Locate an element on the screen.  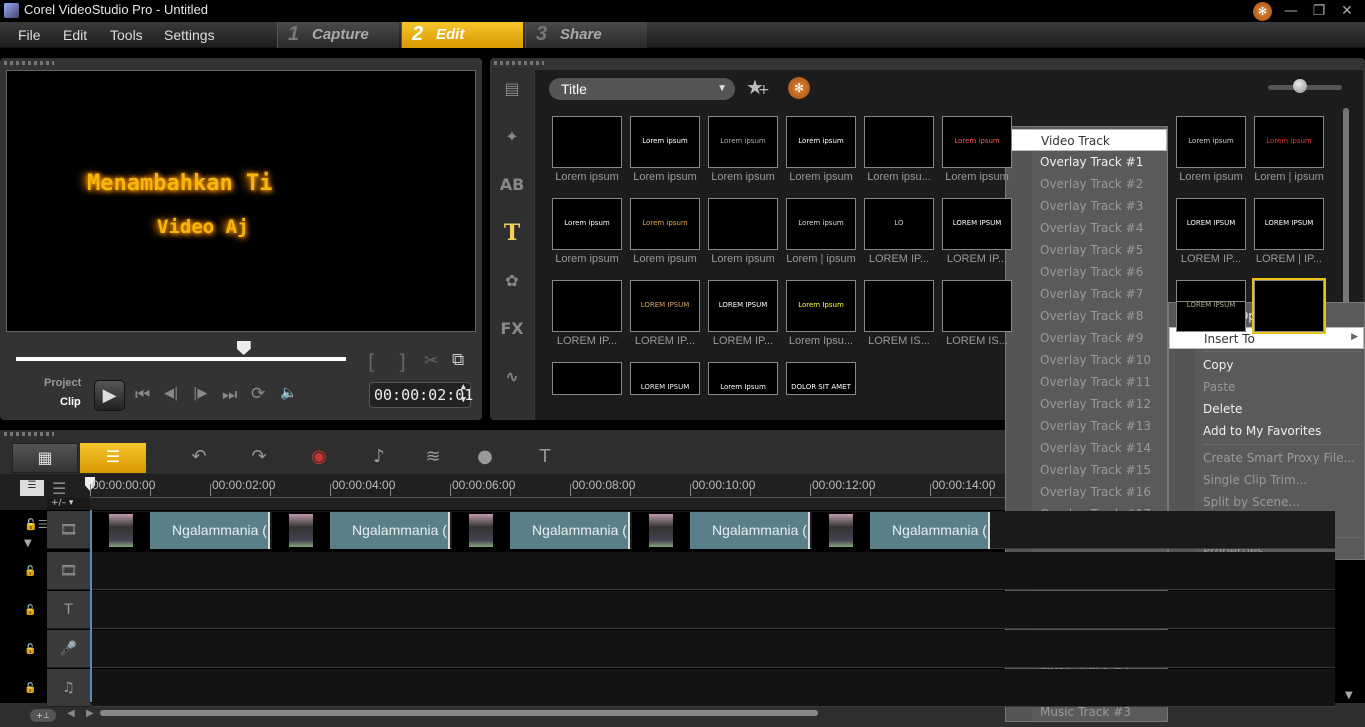
tab-edit: 2 Edit is located at coordinates (462, 35).